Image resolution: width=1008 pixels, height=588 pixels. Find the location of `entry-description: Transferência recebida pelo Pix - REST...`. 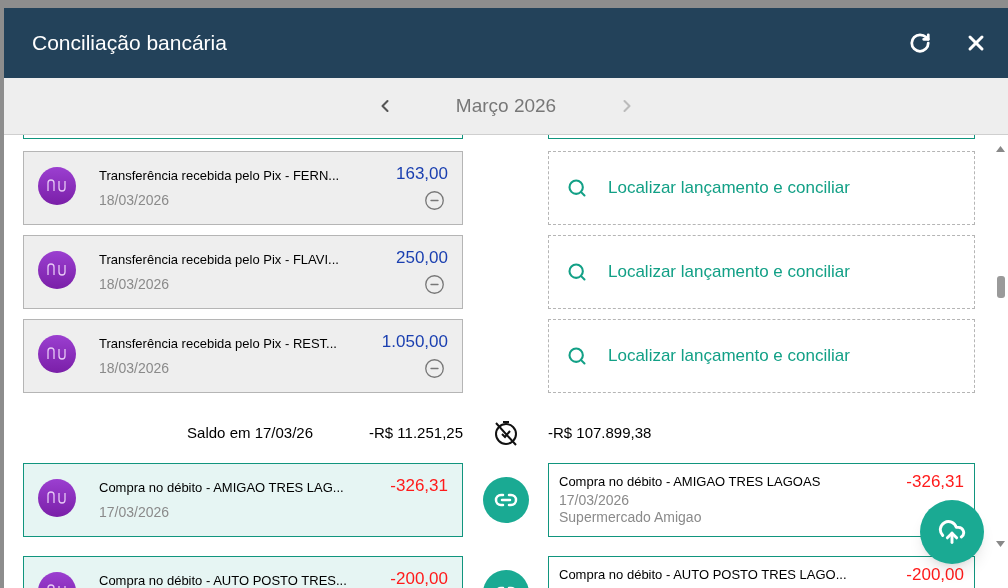

entry-description: Transferência recebida pelo Pix - REST... is located at coordinates (218, 344).